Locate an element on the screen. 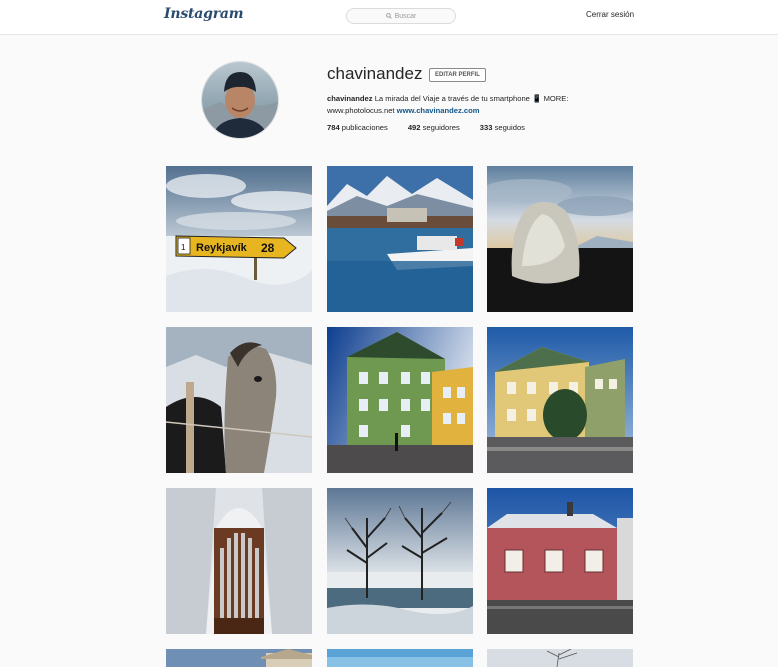 This screenshot has height=667, width=778. post-harbor-mountains is located at coordinates (400, 239).